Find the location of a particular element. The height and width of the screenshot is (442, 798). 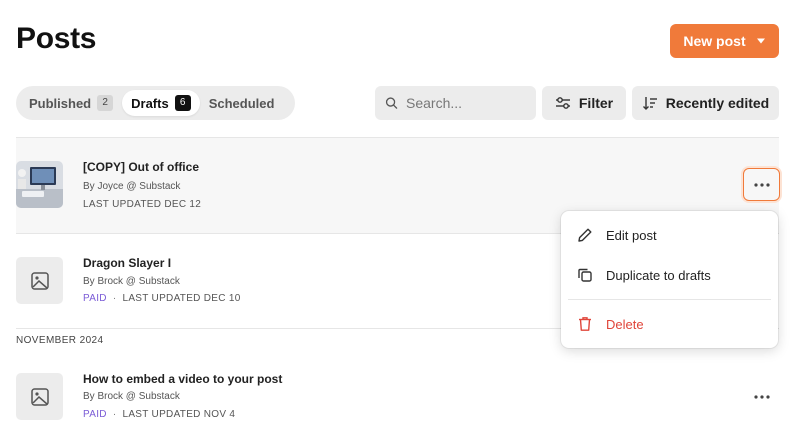

tab-drafts: Drafts 6 is located at coordinates (161, 103).